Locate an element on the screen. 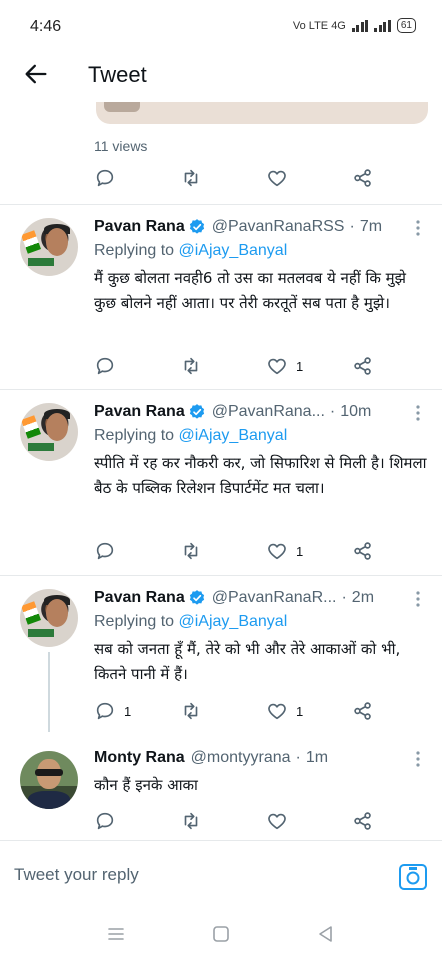  tweet-time: 2m is located at coordinates (363, 597).